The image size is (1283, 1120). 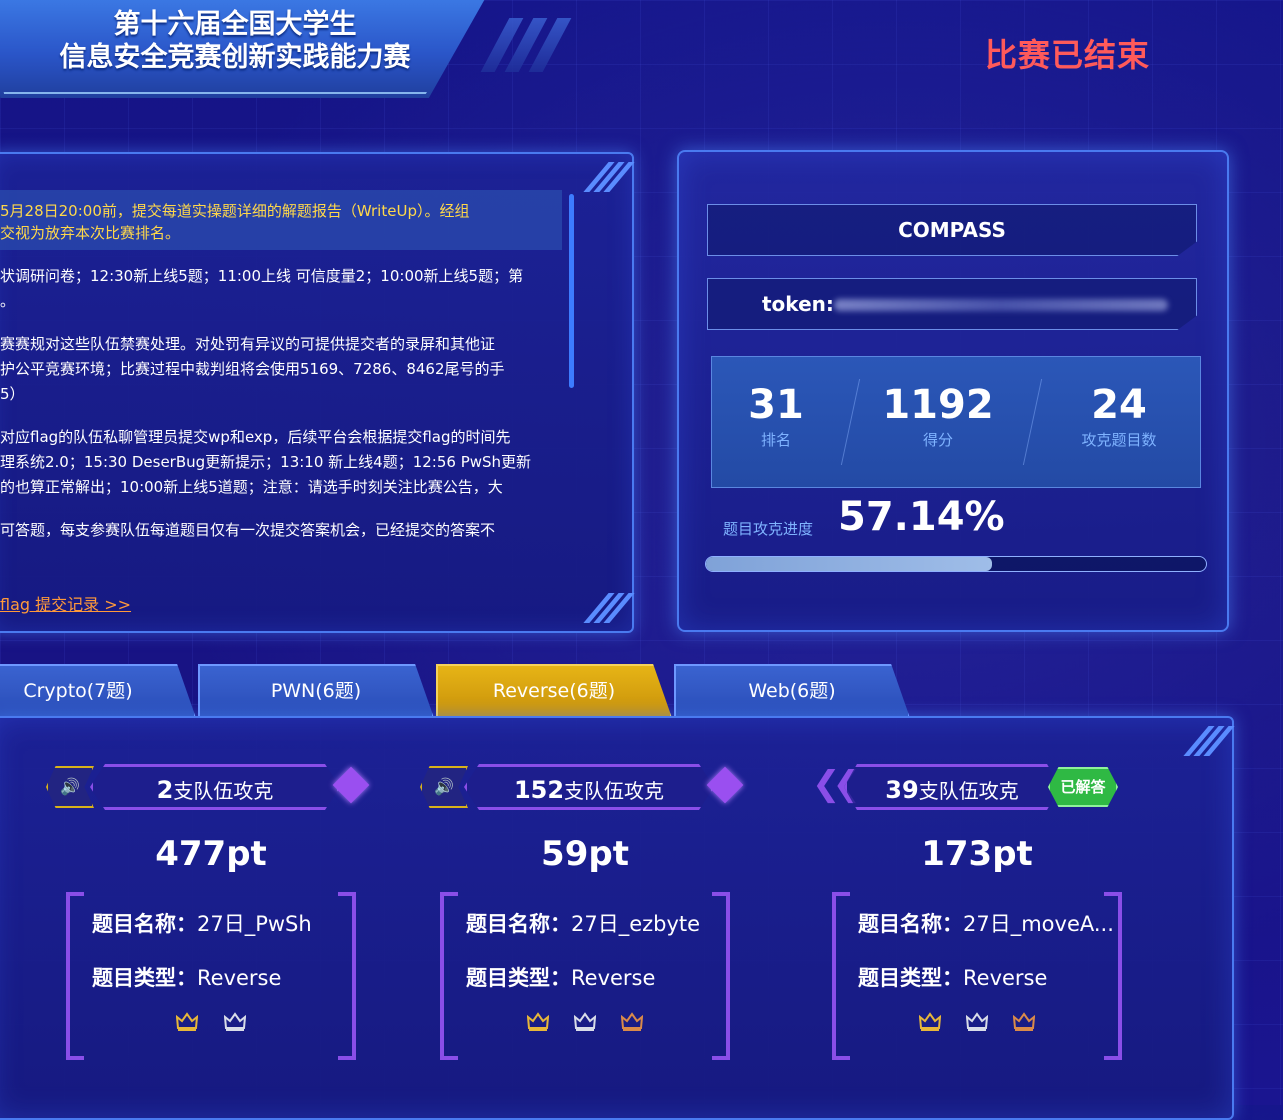 I want to click on tab-pwn: PWN(6题), so click(x=316, y=691).